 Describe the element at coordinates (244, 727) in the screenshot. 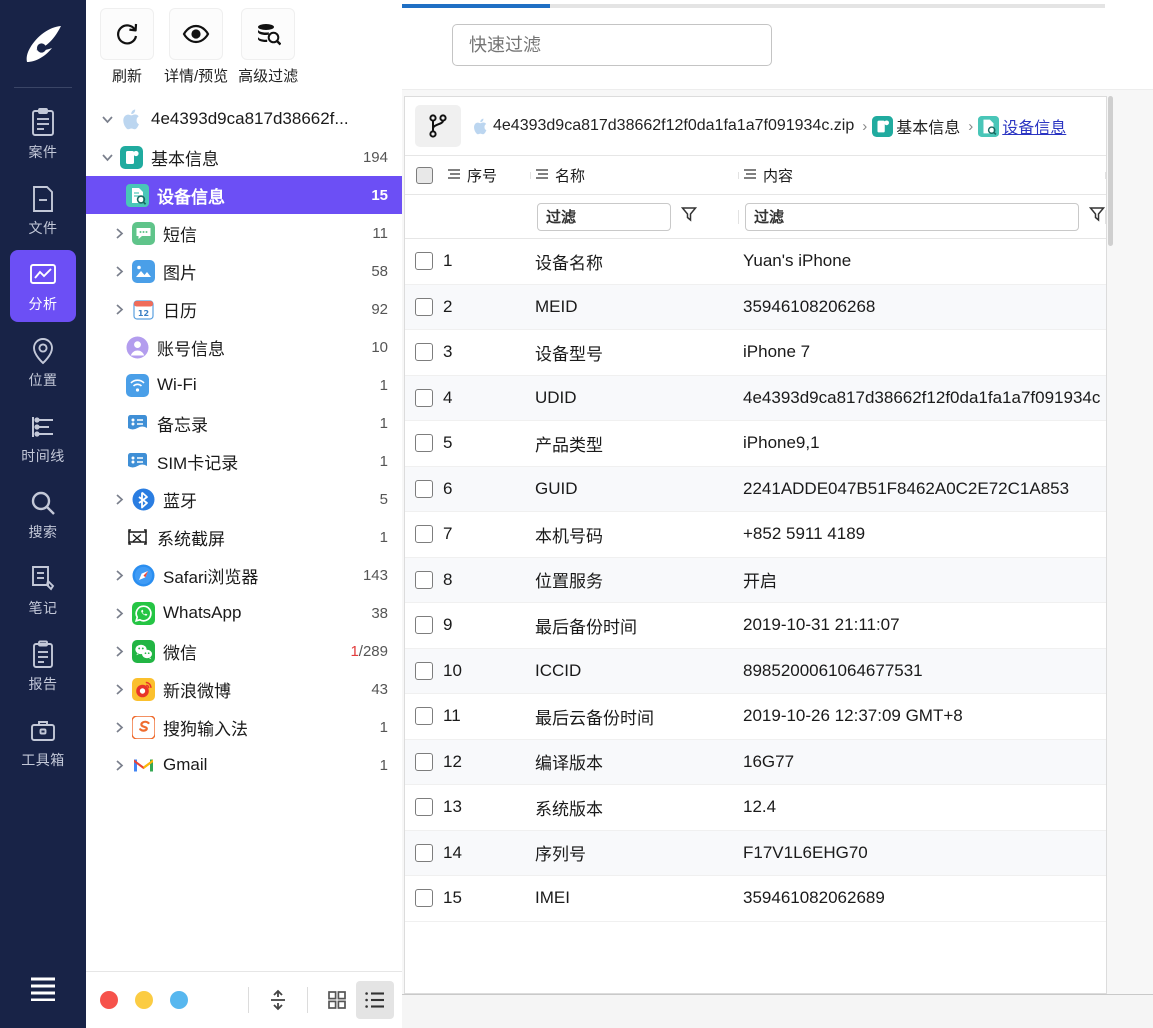

I see `tree-item-sogou: 搜狗输入法 1` at that location.